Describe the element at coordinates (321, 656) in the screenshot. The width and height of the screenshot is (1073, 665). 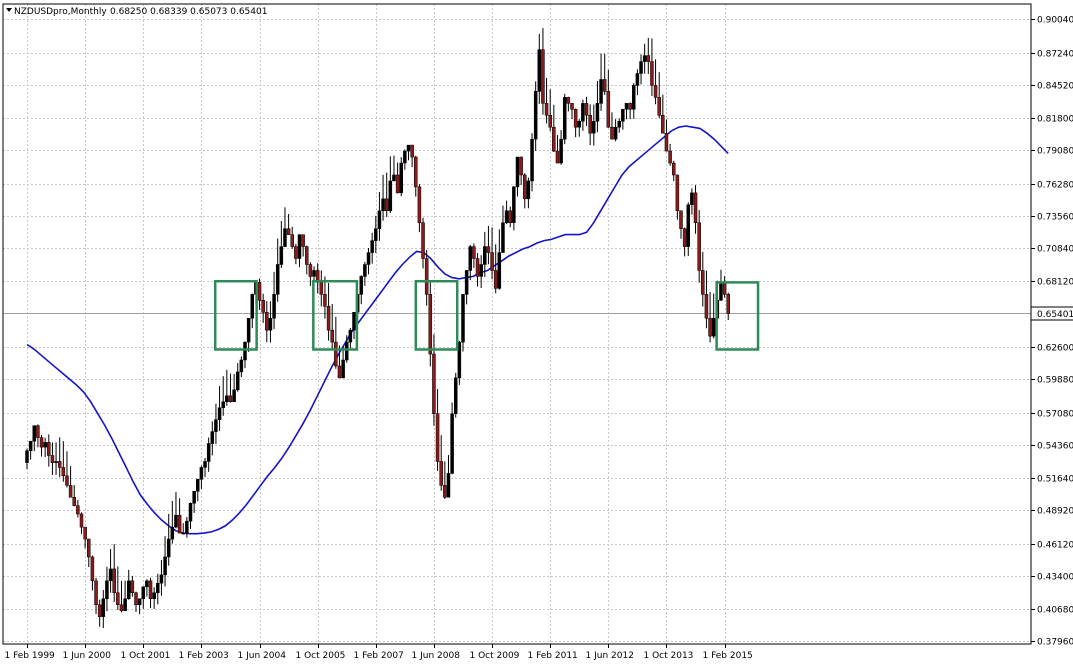
I see `x-tick-label: 1 Oct 2005` at that location.